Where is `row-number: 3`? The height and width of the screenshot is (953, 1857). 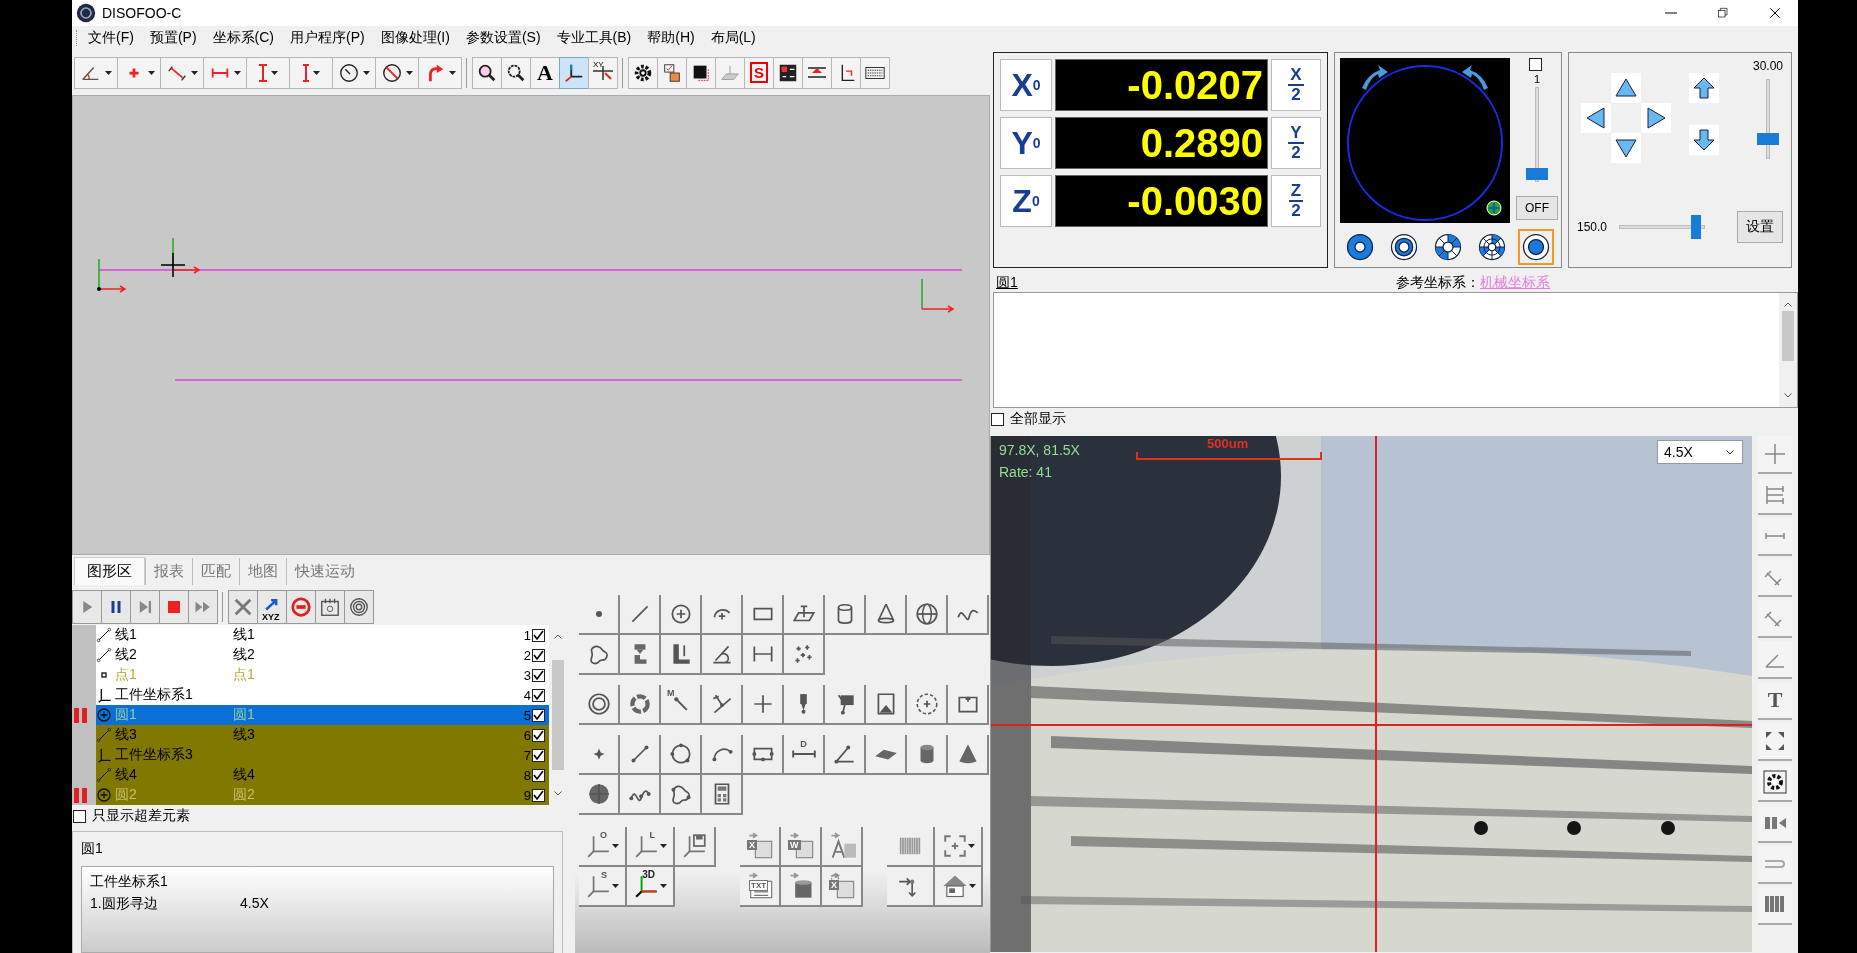 row-number: 3 is located at coordinates (526, 675).